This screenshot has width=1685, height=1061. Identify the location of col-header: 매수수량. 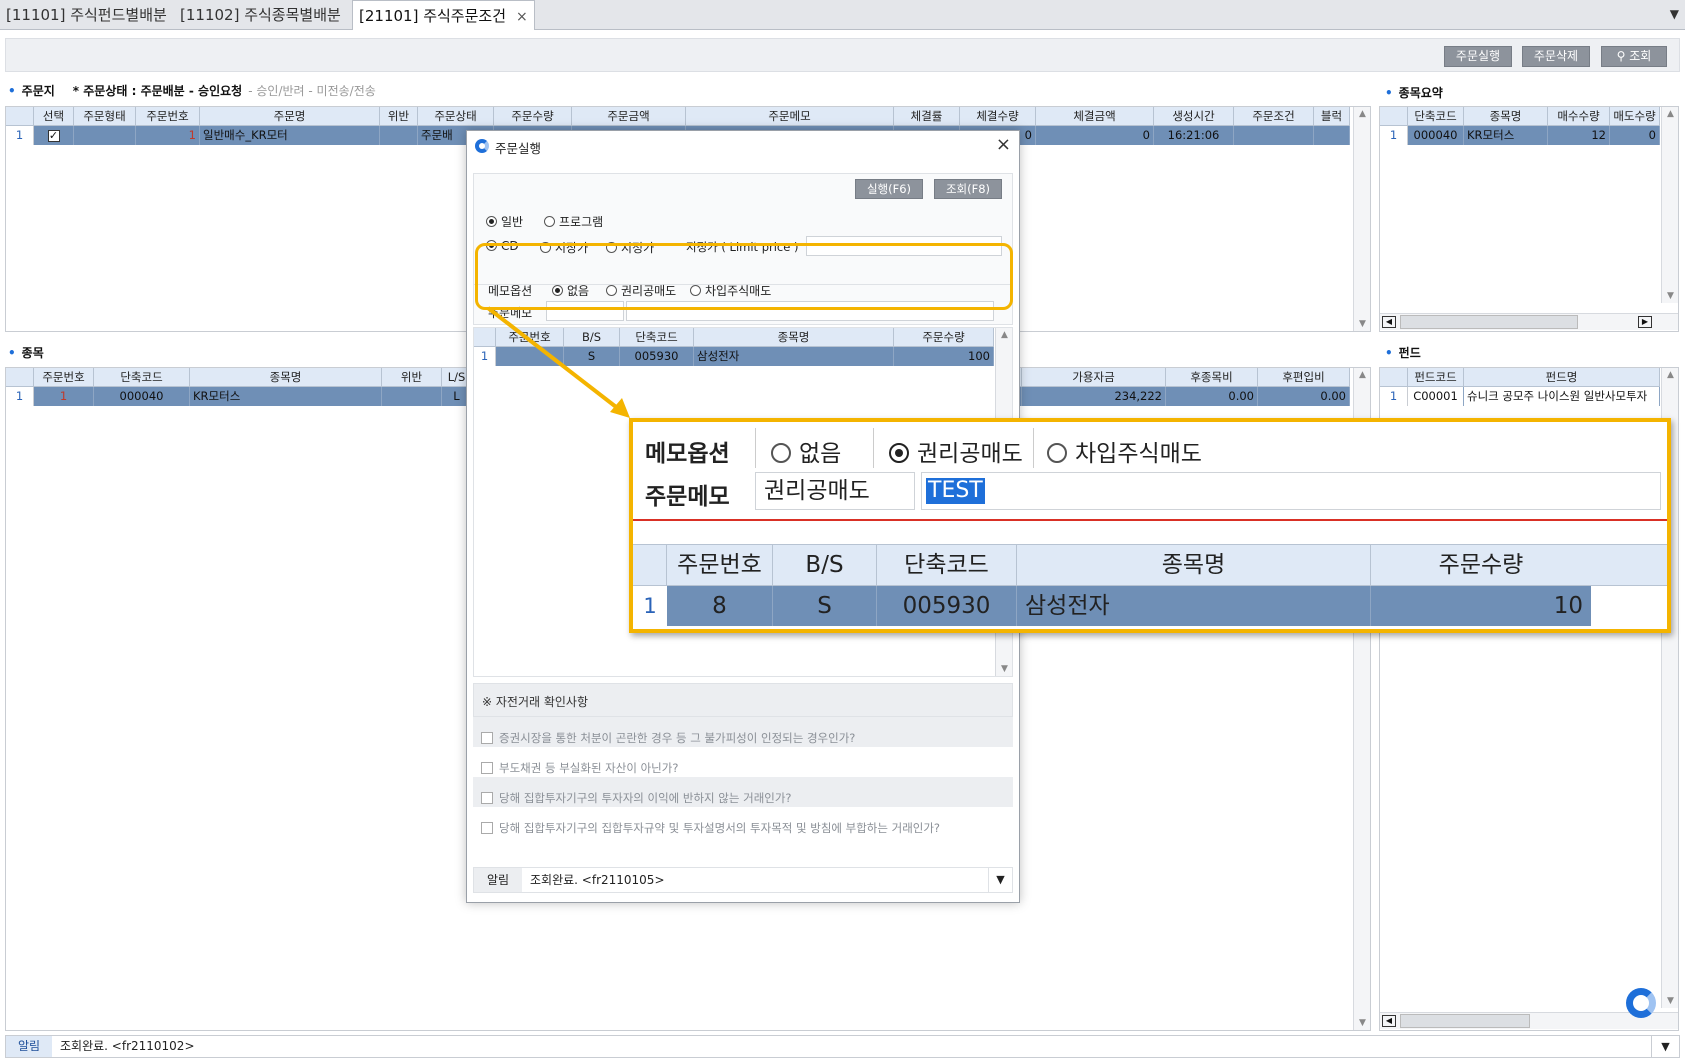
(1579, 116).